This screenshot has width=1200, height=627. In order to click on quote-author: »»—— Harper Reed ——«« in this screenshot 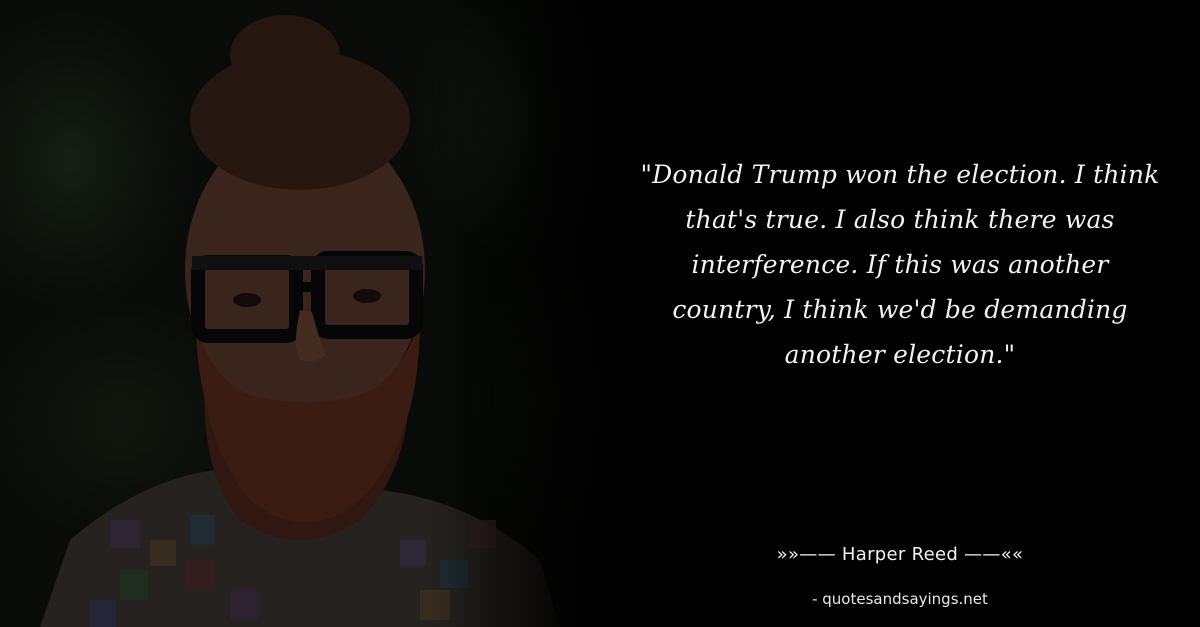, I will do `click(900, 554)`.